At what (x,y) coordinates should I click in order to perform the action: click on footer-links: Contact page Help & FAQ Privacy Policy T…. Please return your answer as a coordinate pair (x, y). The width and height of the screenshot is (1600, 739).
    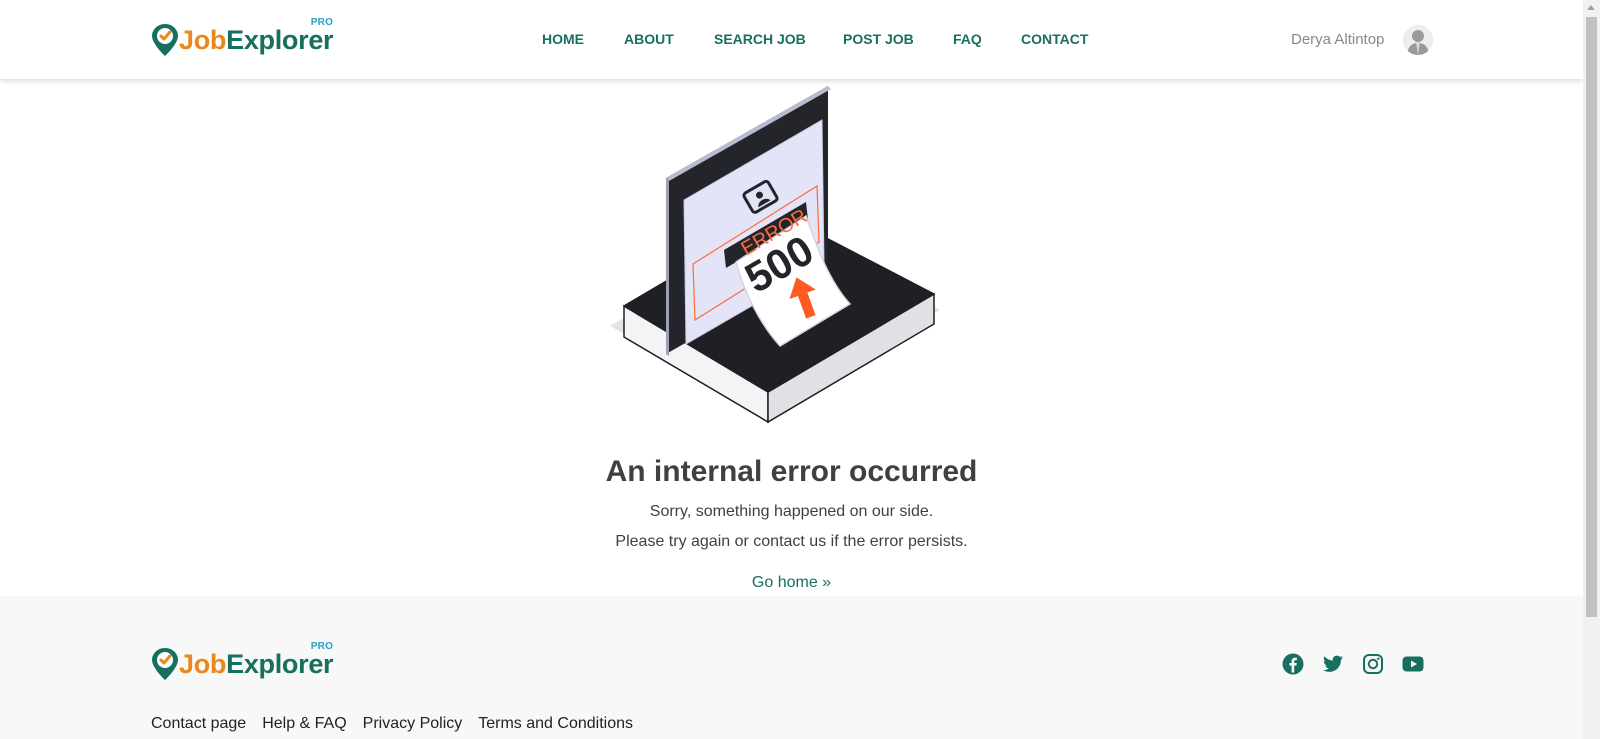
    Looking at the image, I should click on (392, 724).